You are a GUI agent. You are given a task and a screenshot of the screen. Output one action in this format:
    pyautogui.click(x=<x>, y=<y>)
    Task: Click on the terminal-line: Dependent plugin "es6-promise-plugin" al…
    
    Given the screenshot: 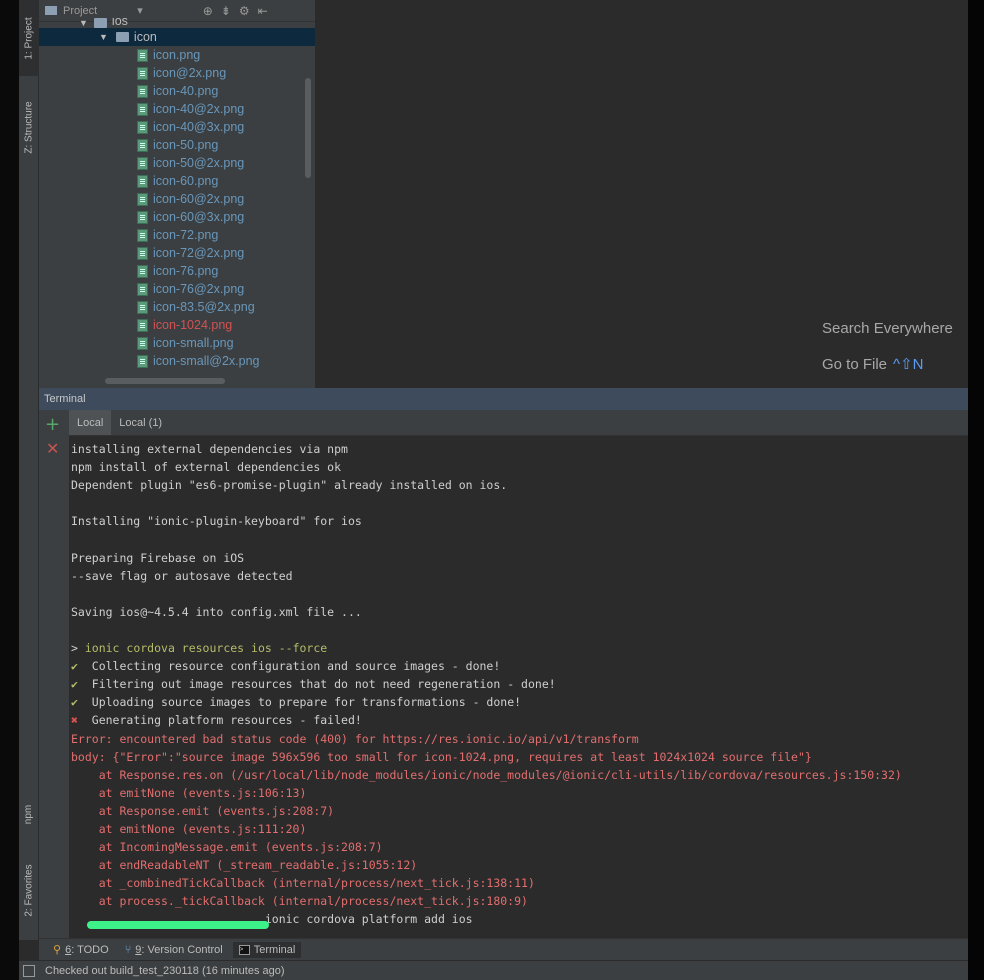 What is the action you would take?
    pyautogui.click(x=289, y=485)
    